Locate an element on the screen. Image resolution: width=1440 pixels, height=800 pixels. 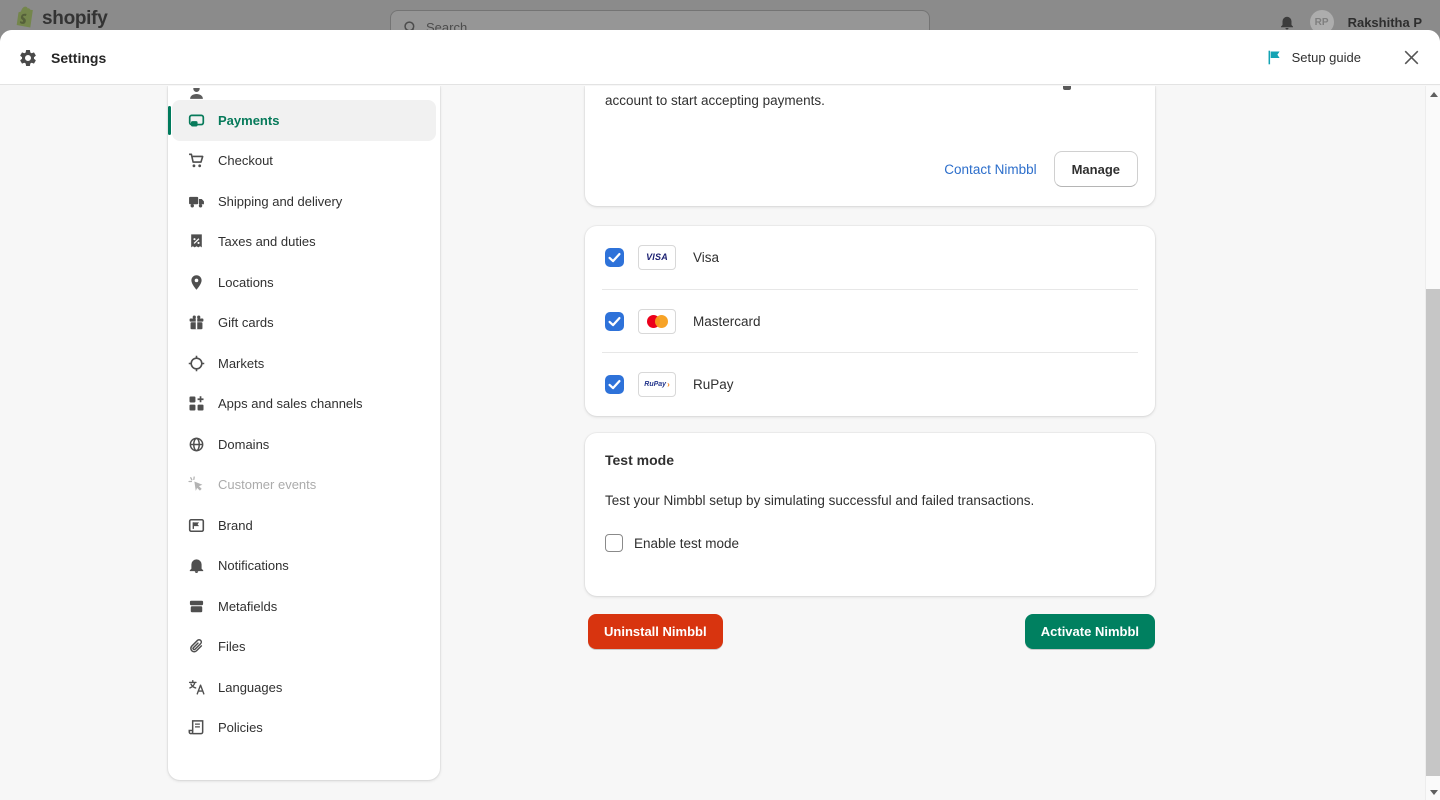
sidebar-item-customer-events: Customer events is located at coordinates (304, 485).